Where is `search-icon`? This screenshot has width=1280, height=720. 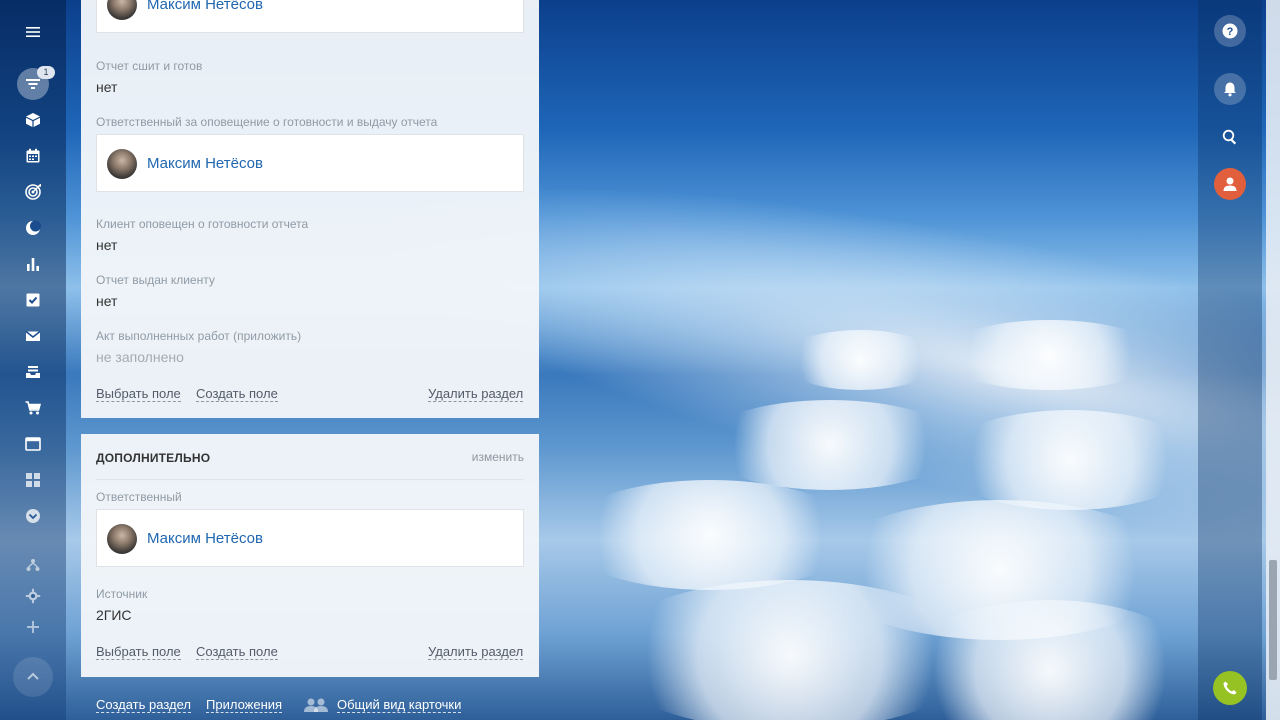 search-icon is located at coordinates (1230, 137).